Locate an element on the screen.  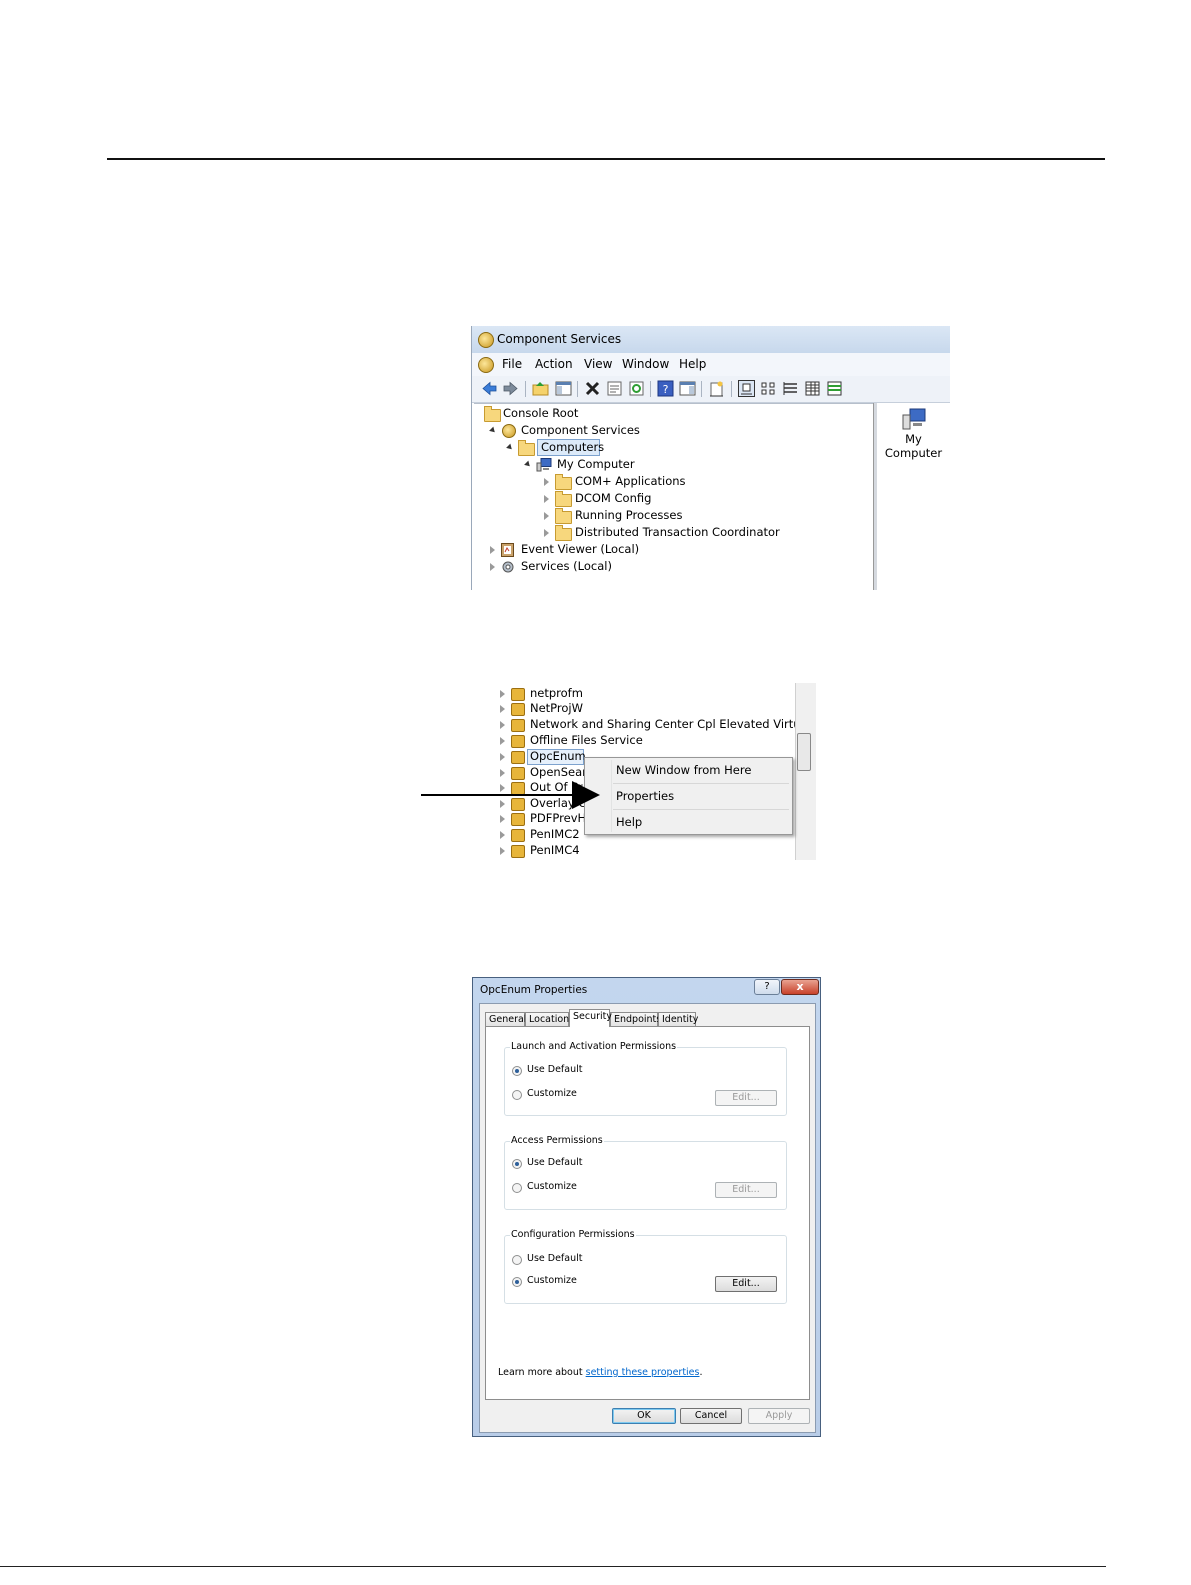
detail-view-icon is located at coordinates (812, 388).